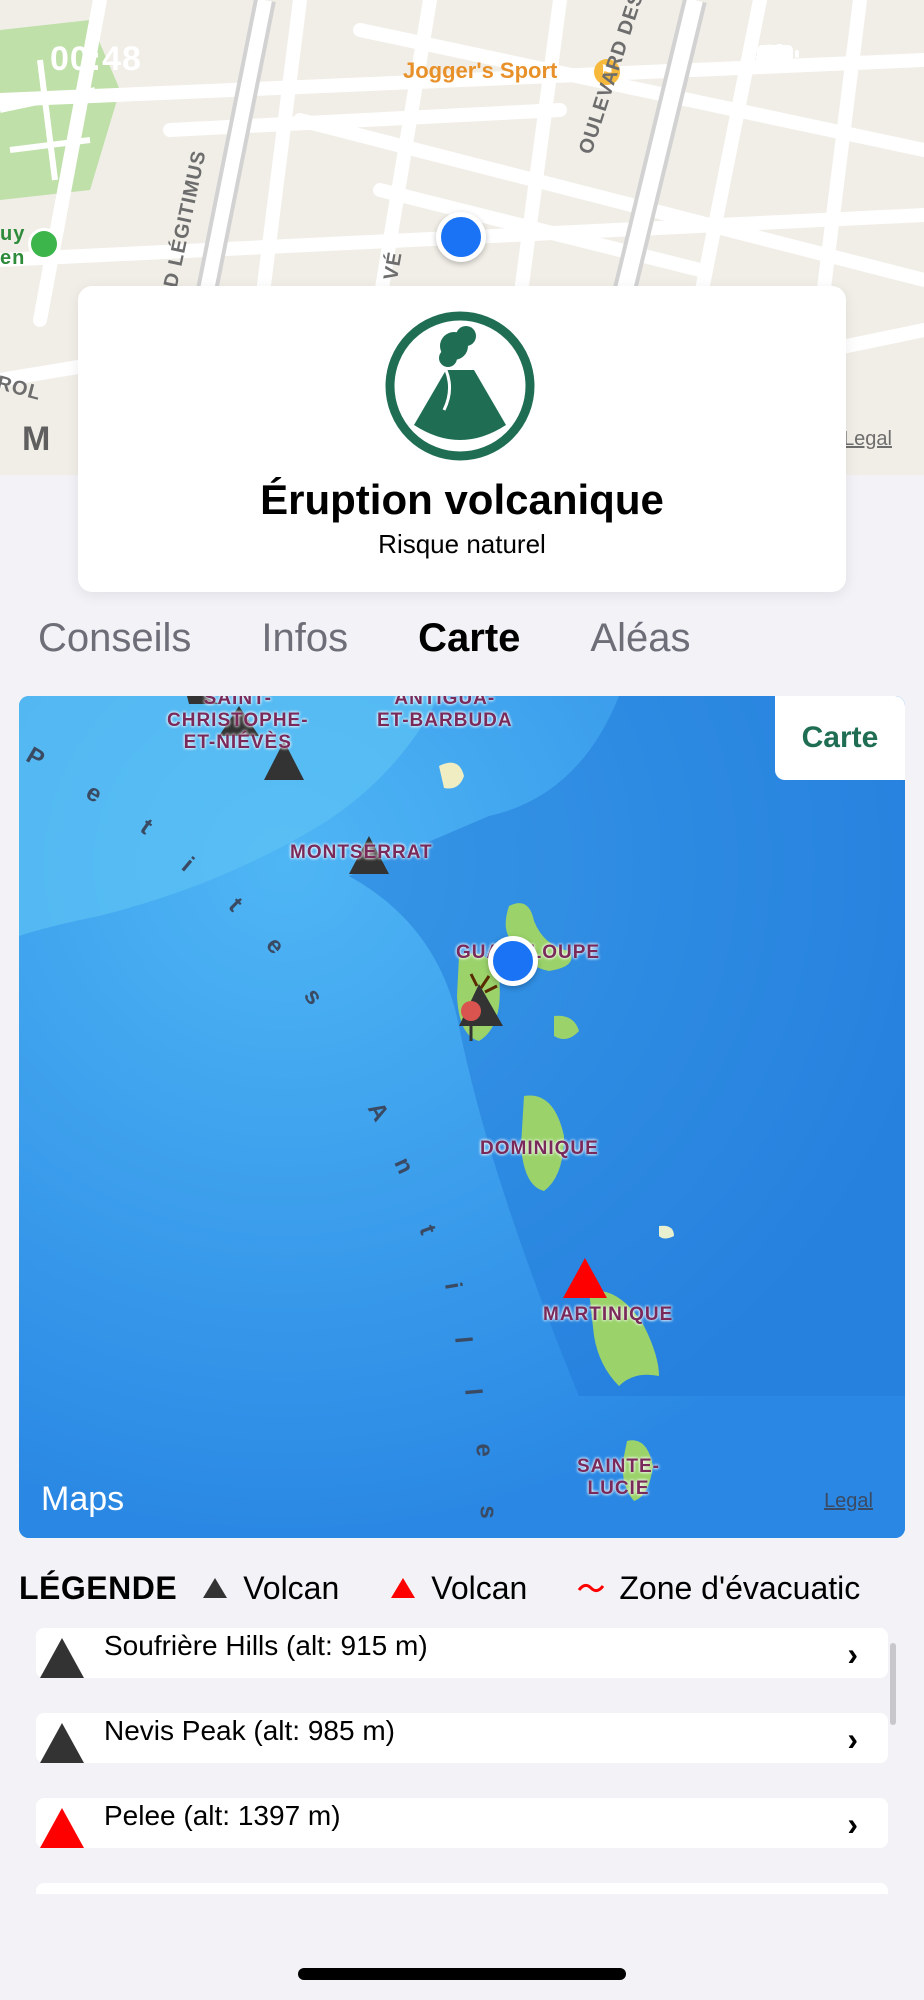 The image size is (924, 2000). What do you see at coordinates (591, 1588) in the screenshot?
I see `wave-icon` at bounding box center [591, 1588].